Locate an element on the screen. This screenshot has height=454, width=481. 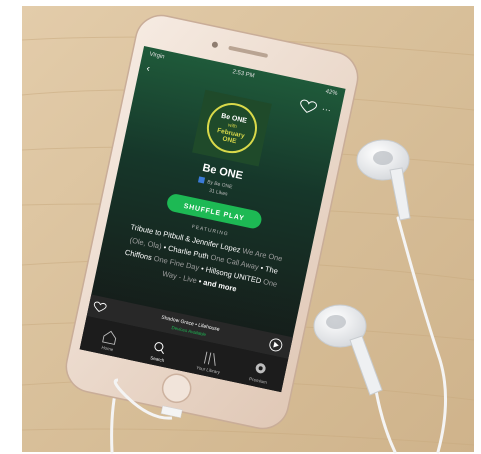
owner-avatar is located at coordinates (201, 180).